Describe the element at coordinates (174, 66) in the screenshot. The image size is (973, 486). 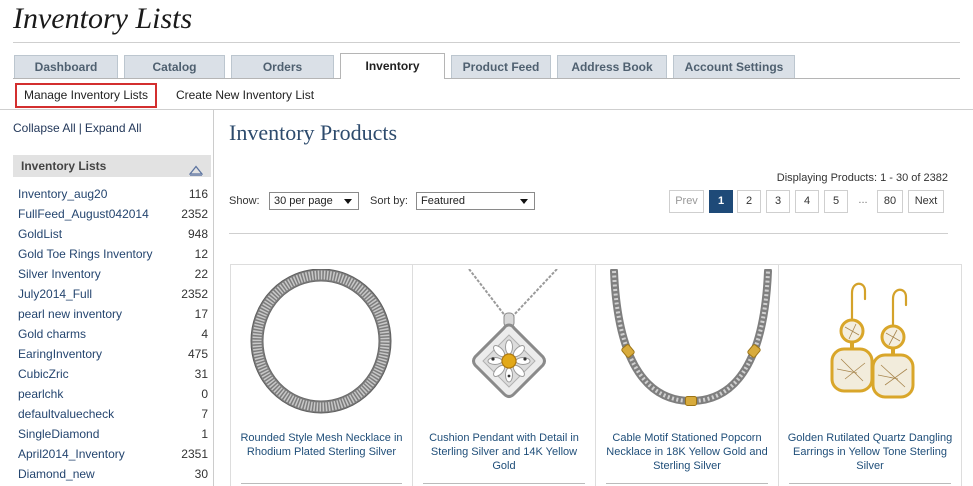
I see `tab-catalog: Catalog` at that location.